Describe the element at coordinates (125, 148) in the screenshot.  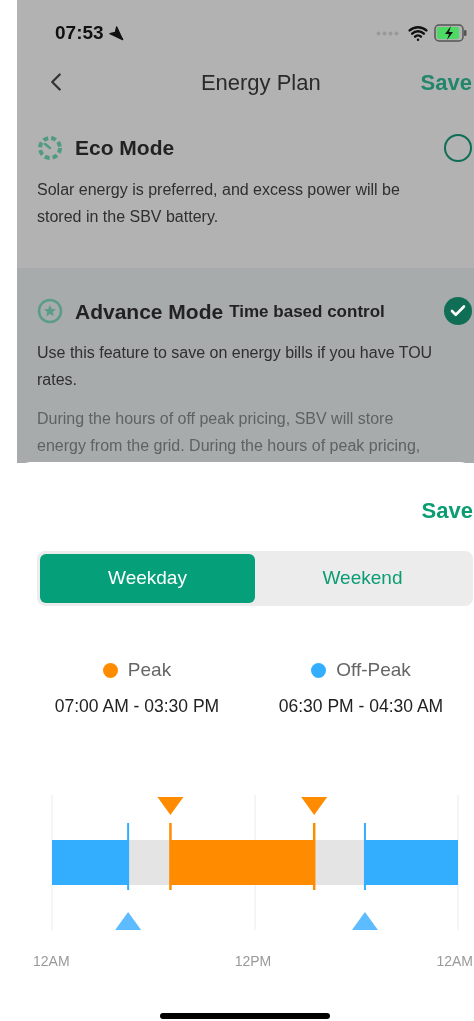
I see `mode-title: Eco Mode` at that location.